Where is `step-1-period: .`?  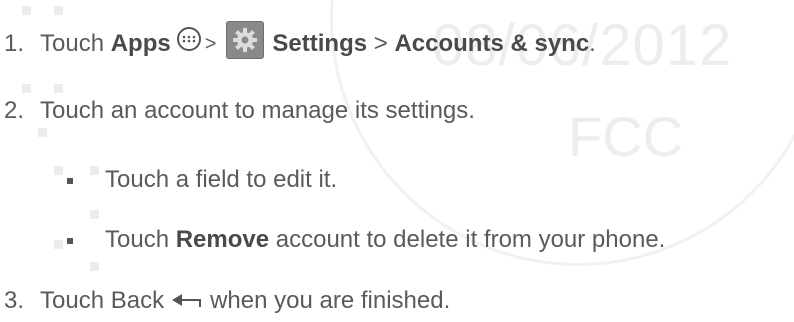 step-1-period: . is located at coordinates (592, 43).